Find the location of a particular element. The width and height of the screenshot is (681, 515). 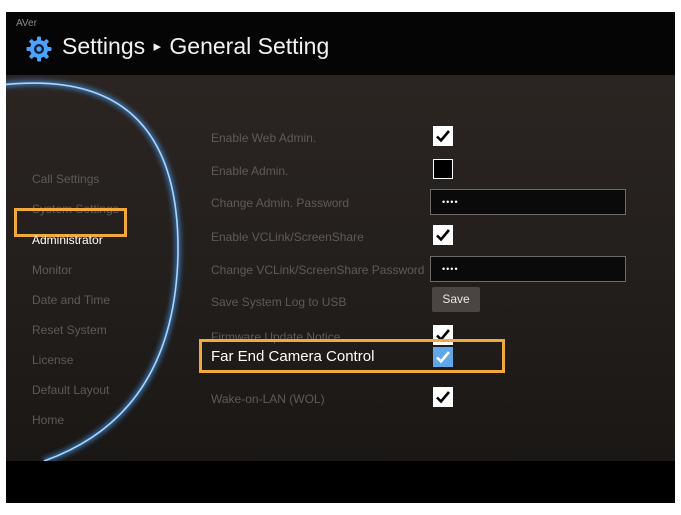

sidebar-item-call-settings: Call Settings is located at coordinates (65, 179).